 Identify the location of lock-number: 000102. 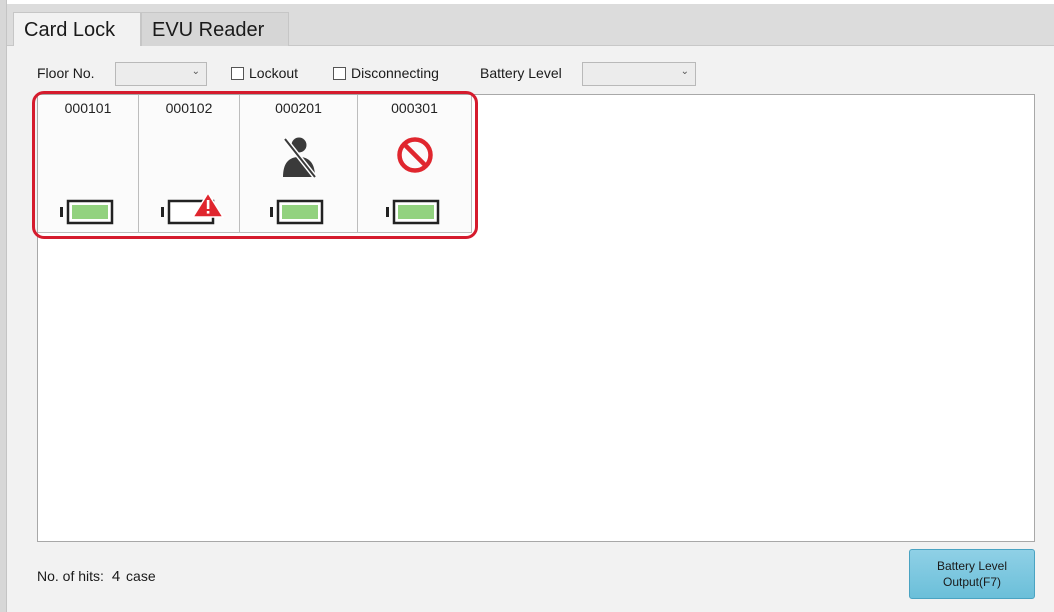
(189, 108).